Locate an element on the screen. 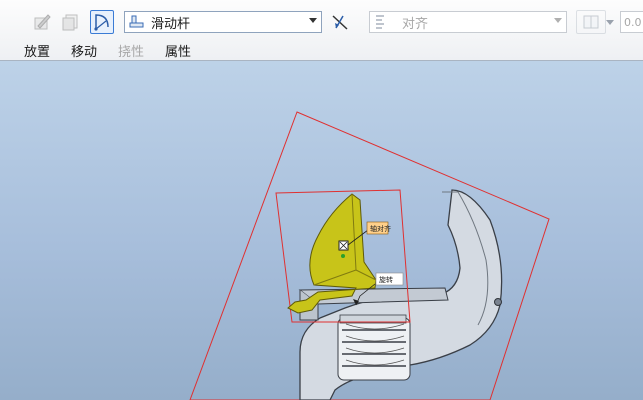  constraint-type-value: 对齐 is located at coordinates (415, 24).